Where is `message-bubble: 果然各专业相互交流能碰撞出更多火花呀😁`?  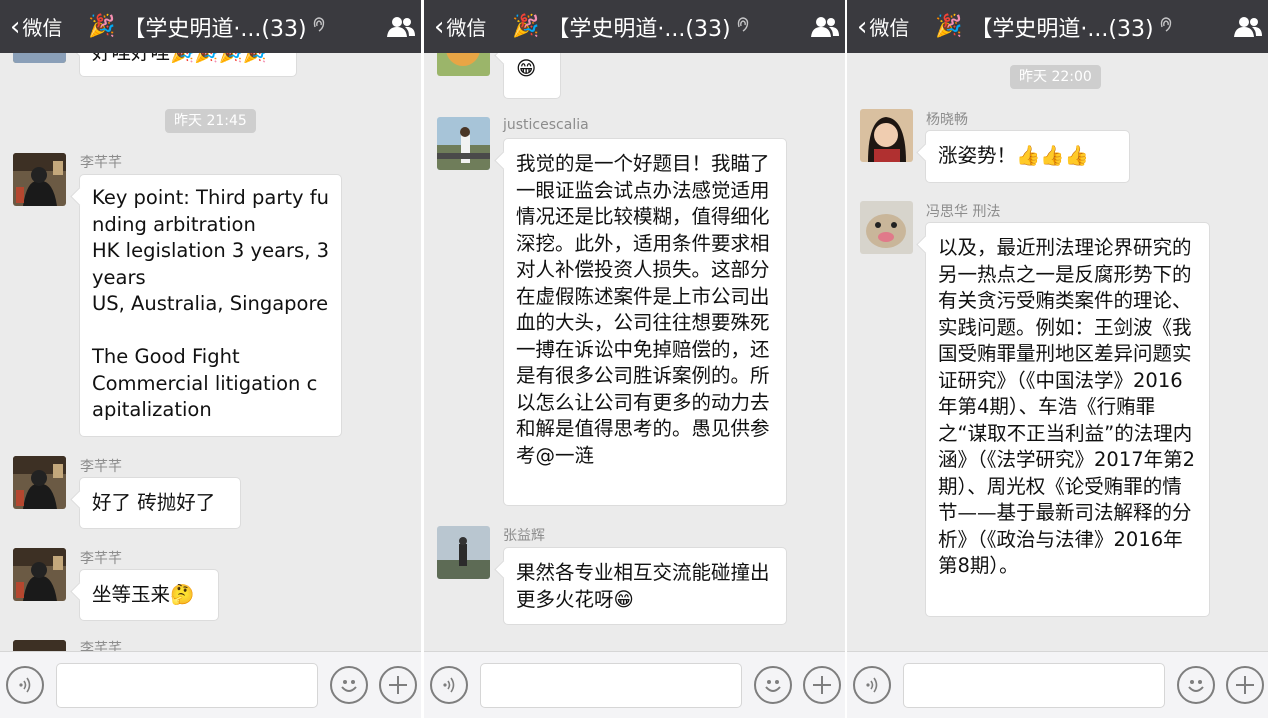 message-bubble: 果然各专业相互交流能碰撞出更多火花呀😁 is located at coordinates (645, 586).